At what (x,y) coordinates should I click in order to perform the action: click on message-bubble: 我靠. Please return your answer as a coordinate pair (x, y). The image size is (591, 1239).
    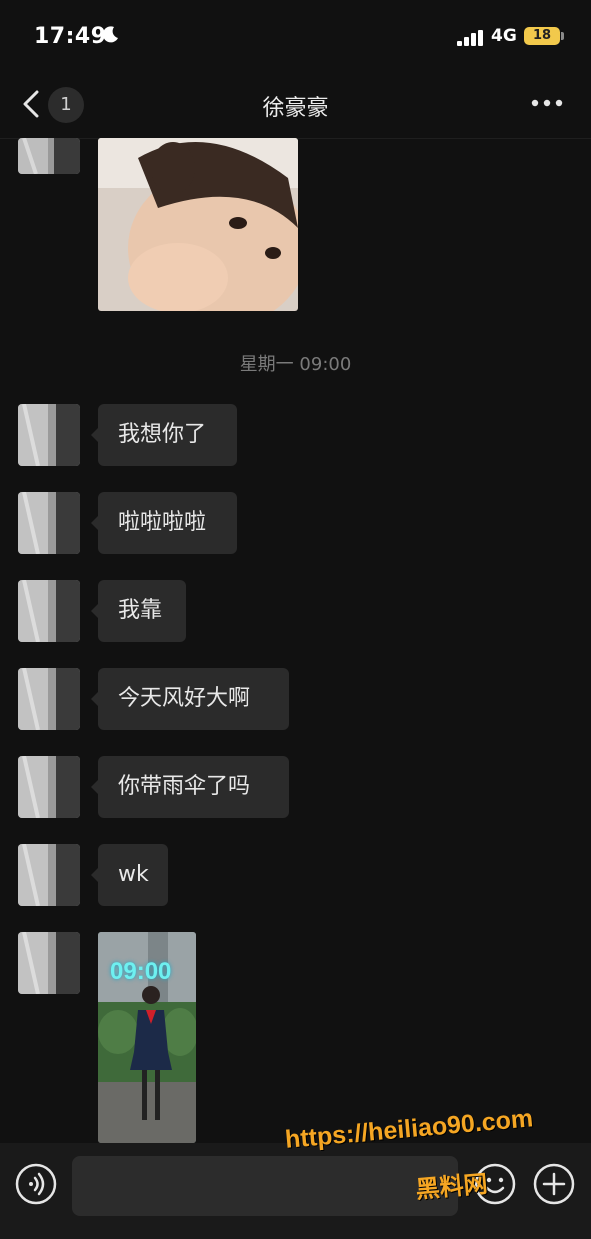
    Looking at the image, I should click on (138, 611).